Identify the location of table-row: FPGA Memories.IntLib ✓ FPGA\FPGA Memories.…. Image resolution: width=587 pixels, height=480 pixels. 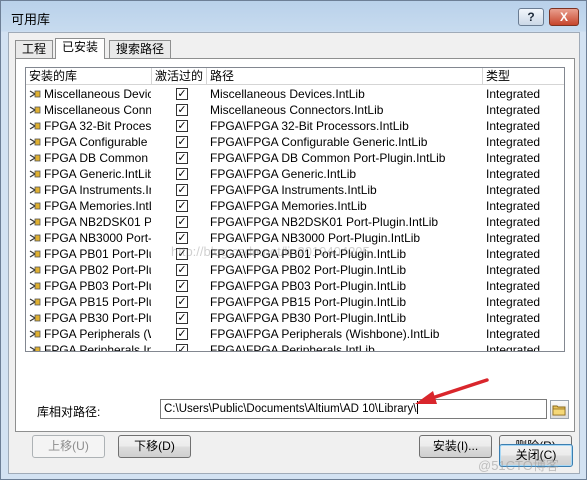
(295, 206).